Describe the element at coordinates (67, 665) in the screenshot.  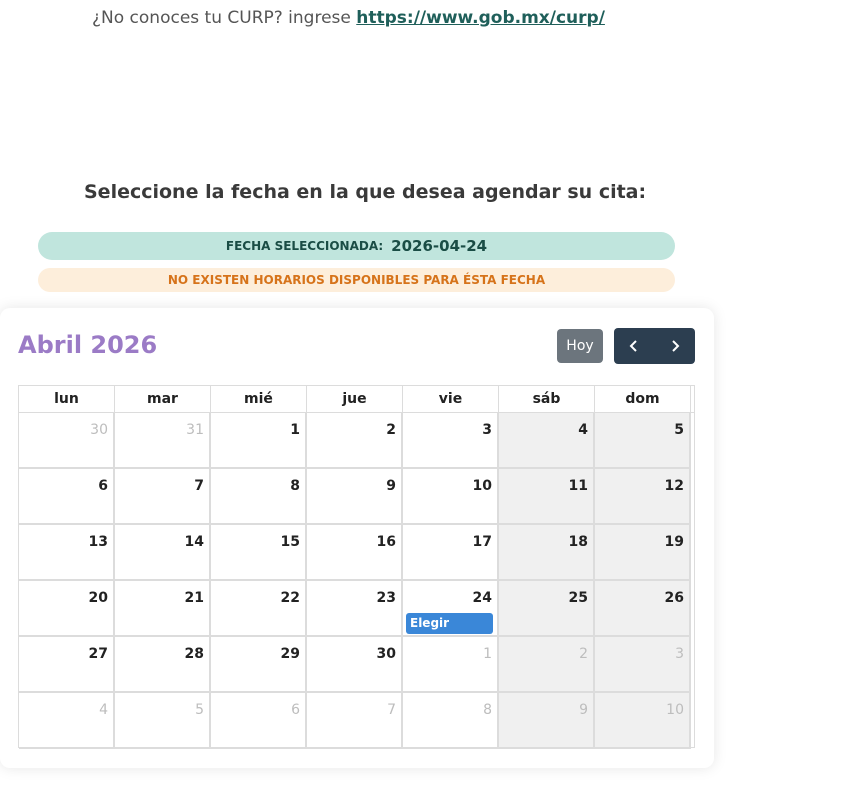
I see `calendar-day-cell: 27` at that location.